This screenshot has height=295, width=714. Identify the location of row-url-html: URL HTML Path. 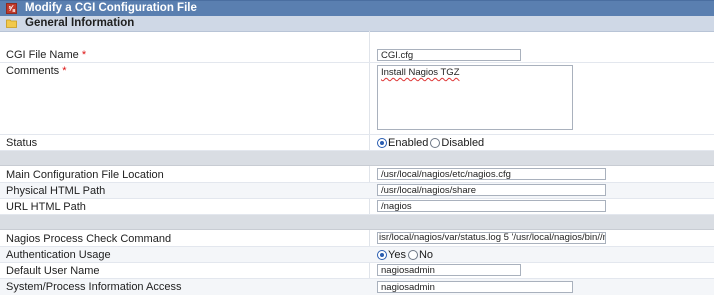
(357, 207).